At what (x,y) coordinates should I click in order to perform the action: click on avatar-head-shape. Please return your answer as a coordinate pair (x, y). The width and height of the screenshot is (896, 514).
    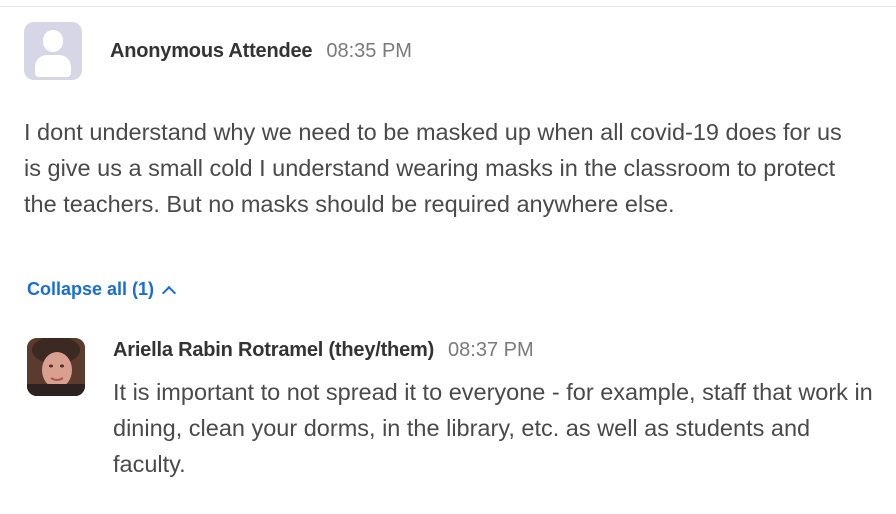
    Looking at the image, I should click on (53, 41).